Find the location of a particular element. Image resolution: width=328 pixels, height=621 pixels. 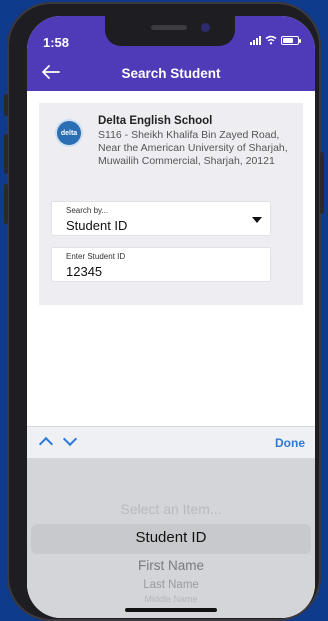

student-id-field: Enter Student ID 12345 is located at coordinates (161, 264).